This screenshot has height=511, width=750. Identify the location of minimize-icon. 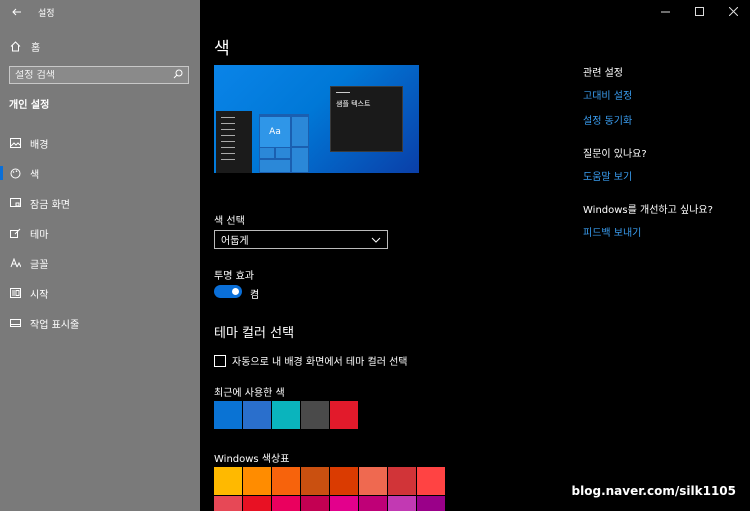
(665, 11).